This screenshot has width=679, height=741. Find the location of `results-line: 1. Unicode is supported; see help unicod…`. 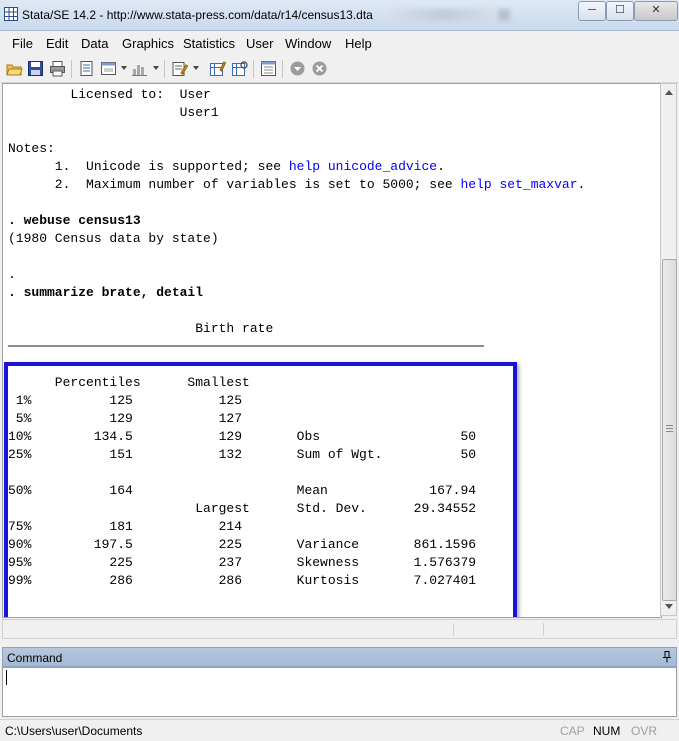

results-line: 1. Unicode is supported; see help unicod… is located at coordinates (296, 167).